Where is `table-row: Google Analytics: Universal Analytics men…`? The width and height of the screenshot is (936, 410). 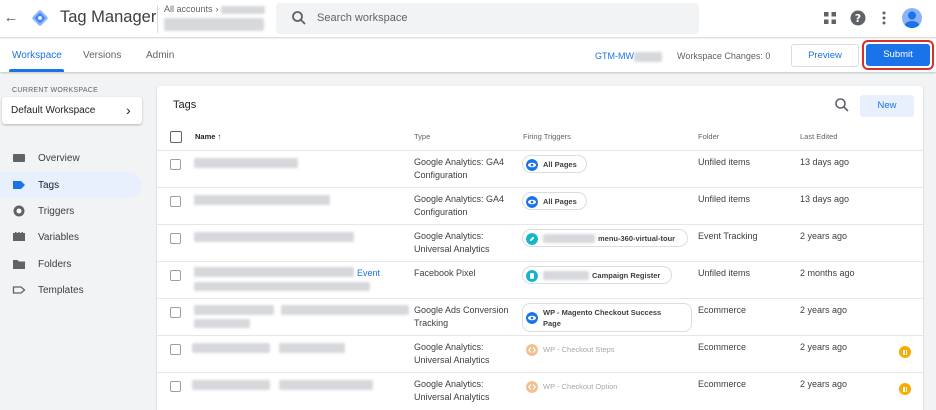
table-row: Google Analytics: Universal Analytics men… is located at coordinates (540, 242).